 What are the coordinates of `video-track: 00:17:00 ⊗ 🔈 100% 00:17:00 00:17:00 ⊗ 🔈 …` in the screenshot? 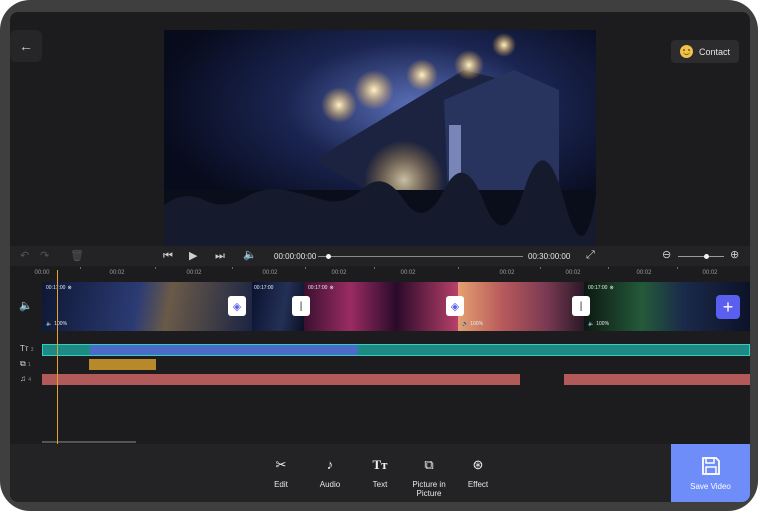 It's located at (396, 306).